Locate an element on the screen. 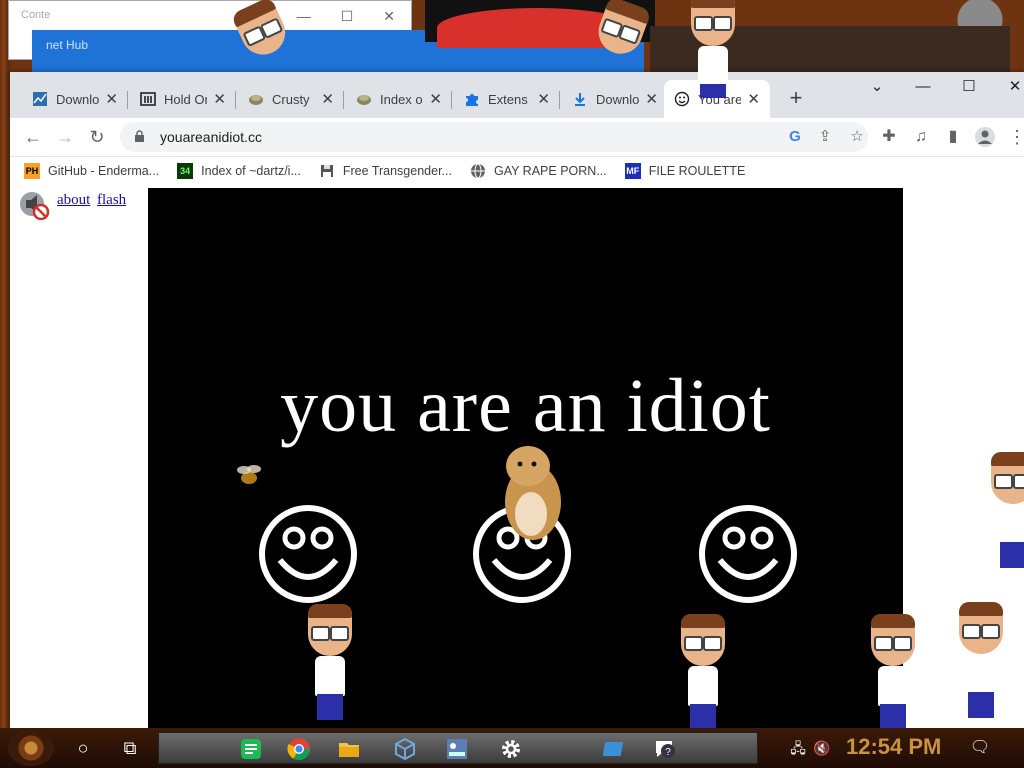  lock-icon is located at coordinates (140, 137).